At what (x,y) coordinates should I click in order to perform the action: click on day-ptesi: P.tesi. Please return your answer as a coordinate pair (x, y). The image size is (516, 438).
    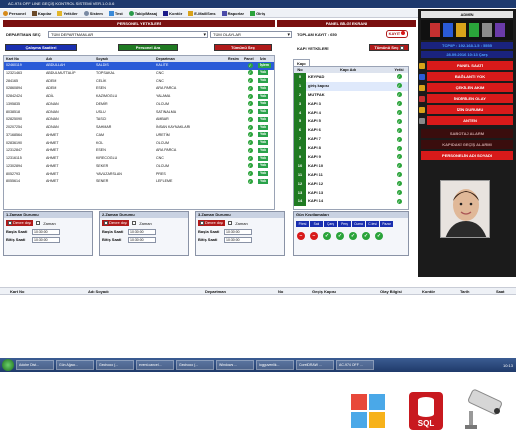
    Looking at the image, I should click on (302, 224).